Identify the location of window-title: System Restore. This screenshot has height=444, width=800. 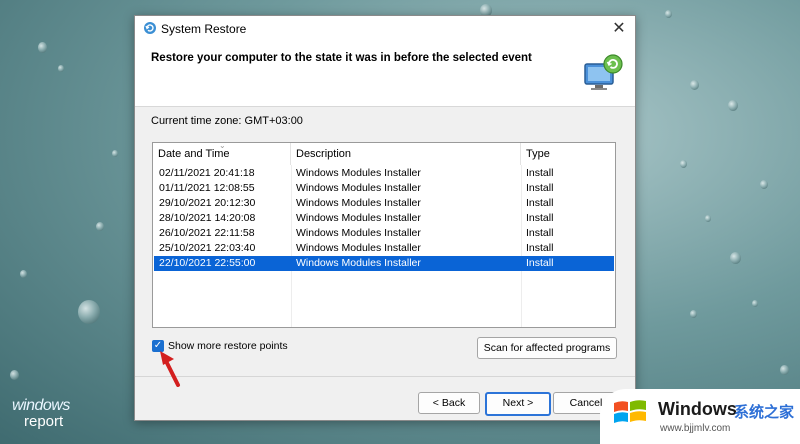
(204, 29).